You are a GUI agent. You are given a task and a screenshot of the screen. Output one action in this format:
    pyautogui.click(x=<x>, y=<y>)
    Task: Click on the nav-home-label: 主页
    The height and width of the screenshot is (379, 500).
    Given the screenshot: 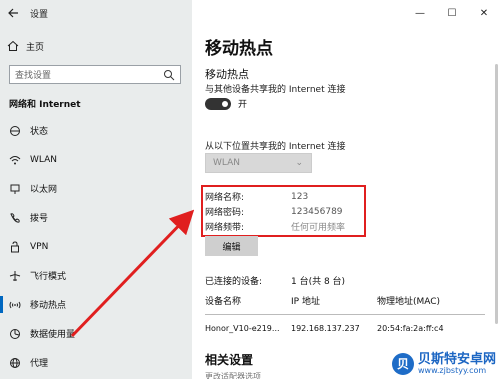 What is the action you would take?
    pyautogui.click(x=35, y=47)
    